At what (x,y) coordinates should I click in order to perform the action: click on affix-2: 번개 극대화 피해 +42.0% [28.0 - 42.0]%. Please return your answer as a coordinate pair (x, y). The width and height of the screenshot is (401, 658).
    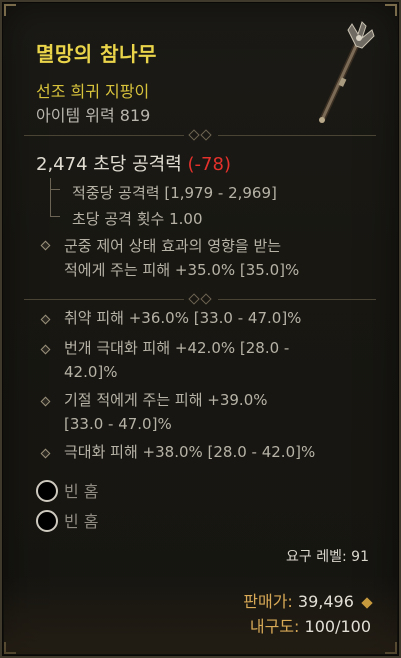
    Looking at the image, I should click on (177, 360).